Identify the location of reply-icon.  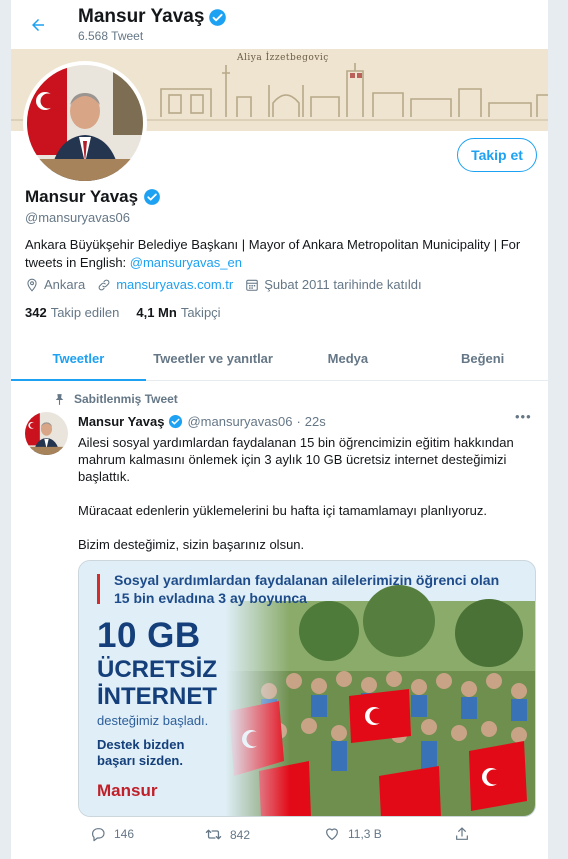
(98, 835).